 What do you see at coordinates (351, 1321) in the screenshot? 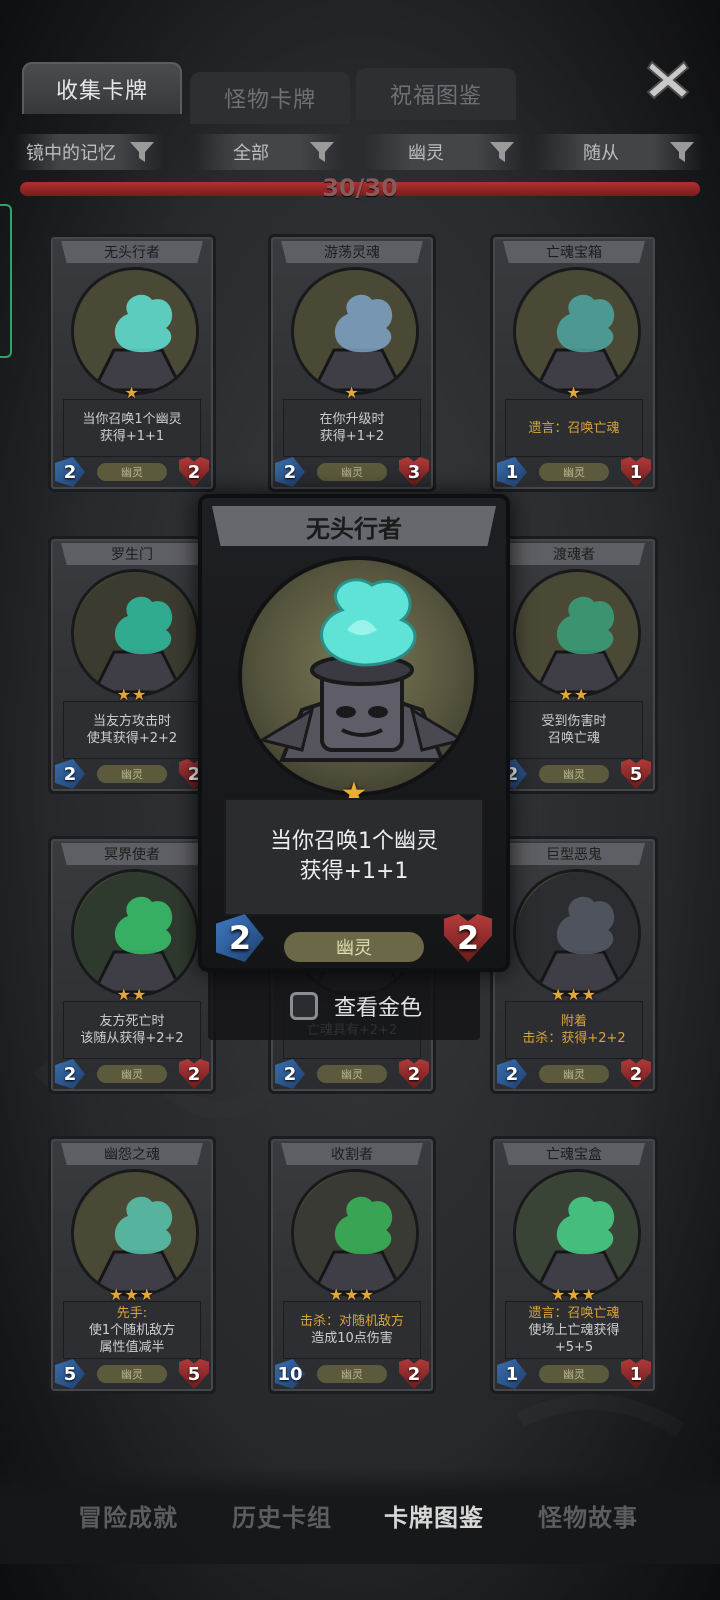
I see `desc-line: 击杀：对随机敌方` at bounding box center [351, 1321].